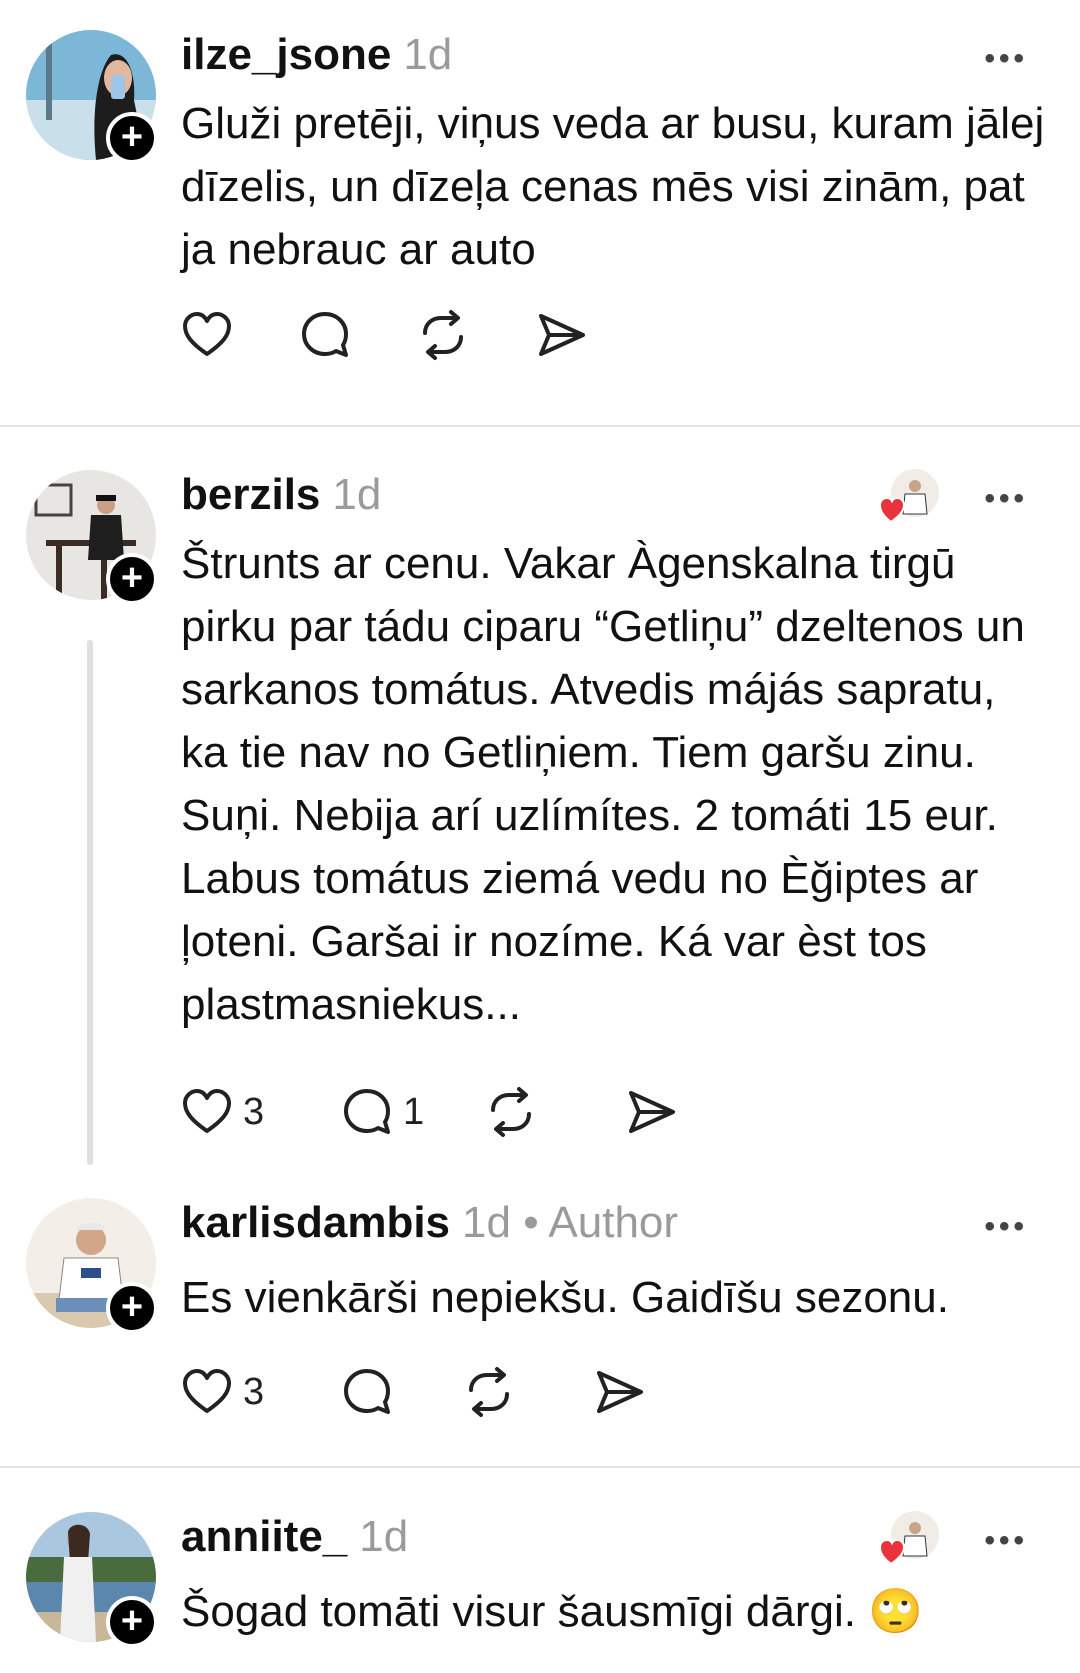 The width and height of the screenshot is (1080, 1673). What do you see at coordinates (90, 902) in the screenshot?
I see `thread-line` at bounding box center [90, 902].